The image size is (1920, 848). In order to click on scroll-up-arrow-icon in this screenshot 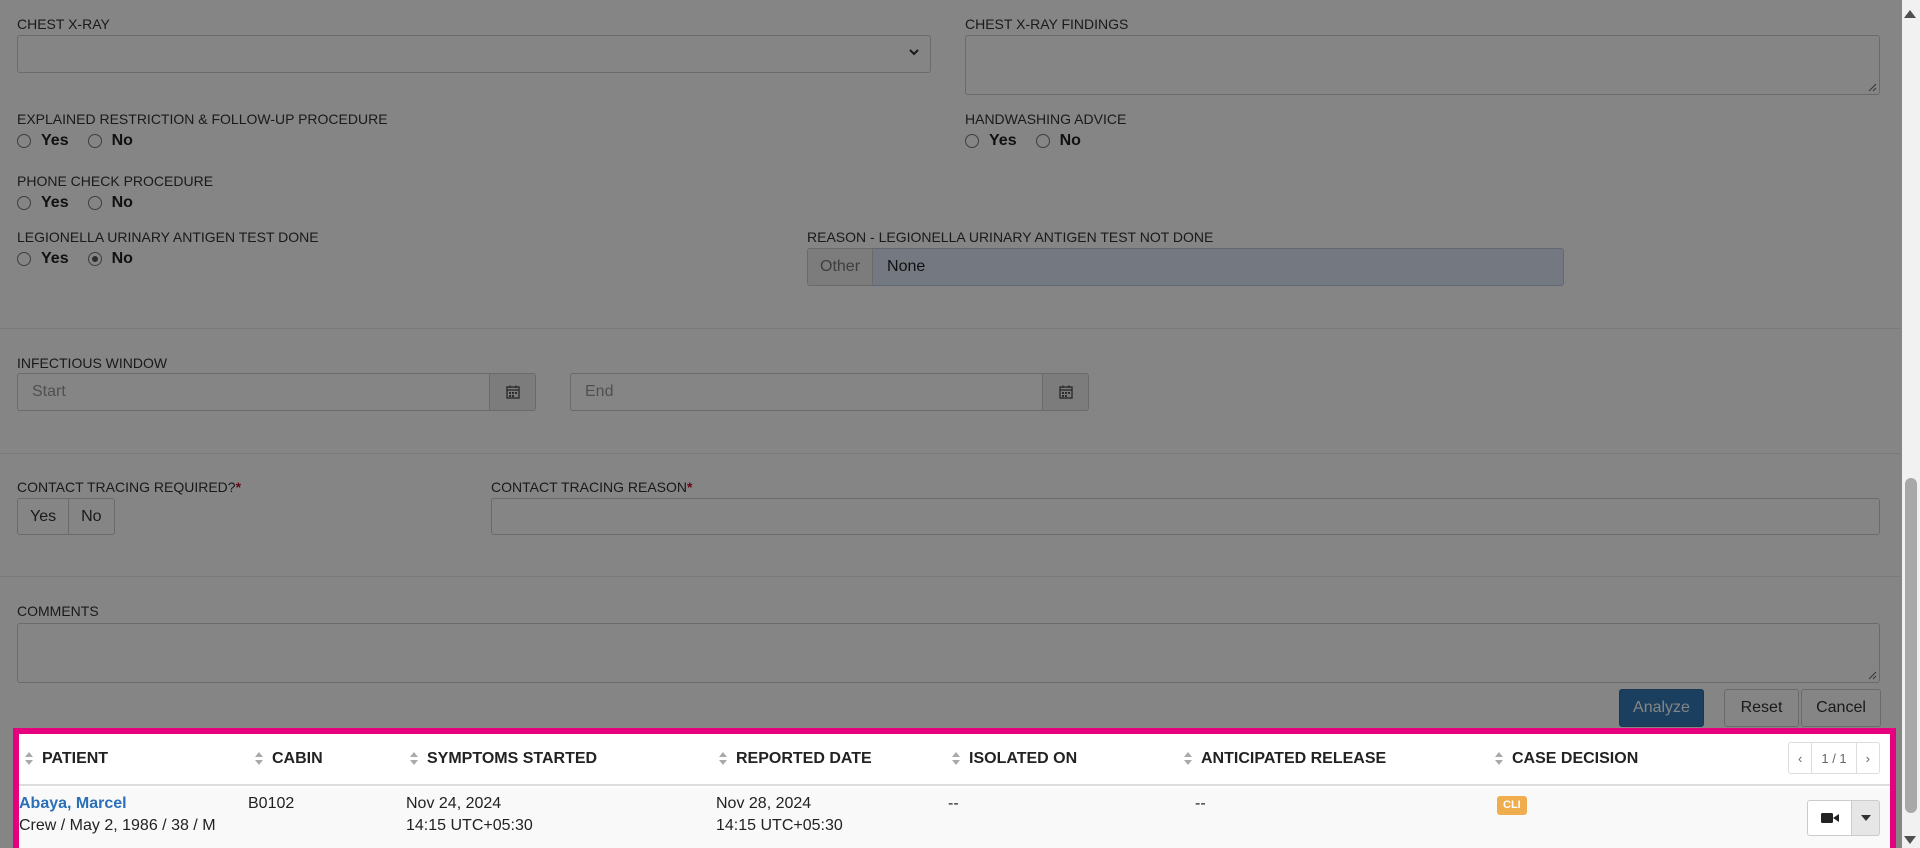, I will do `click(1910, 14)`.